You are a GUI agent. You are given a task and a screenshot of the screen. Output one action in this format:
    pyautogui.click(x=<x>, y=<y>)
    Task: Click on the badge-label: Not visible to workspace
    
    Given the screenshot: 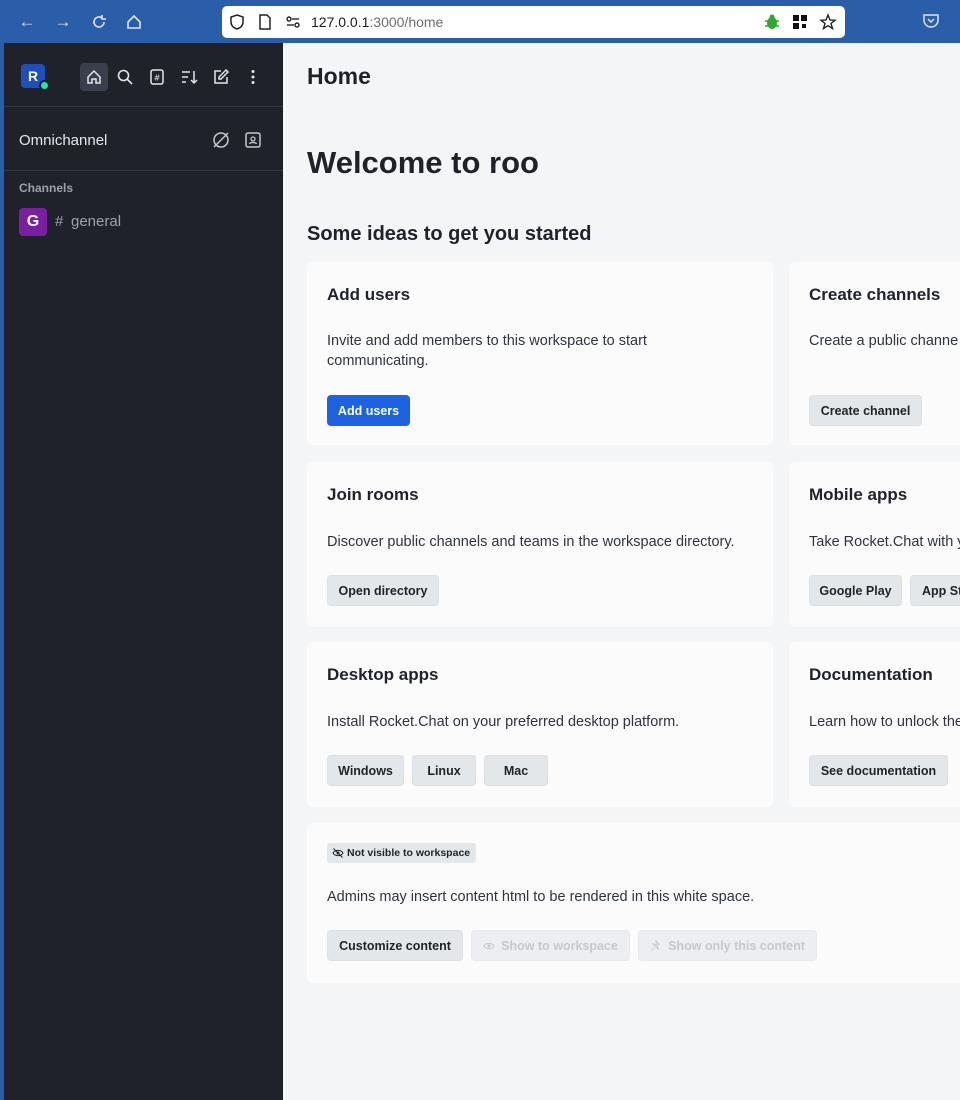 What is the action you would take?
    pyautogui.click(x=409, y=853)
    